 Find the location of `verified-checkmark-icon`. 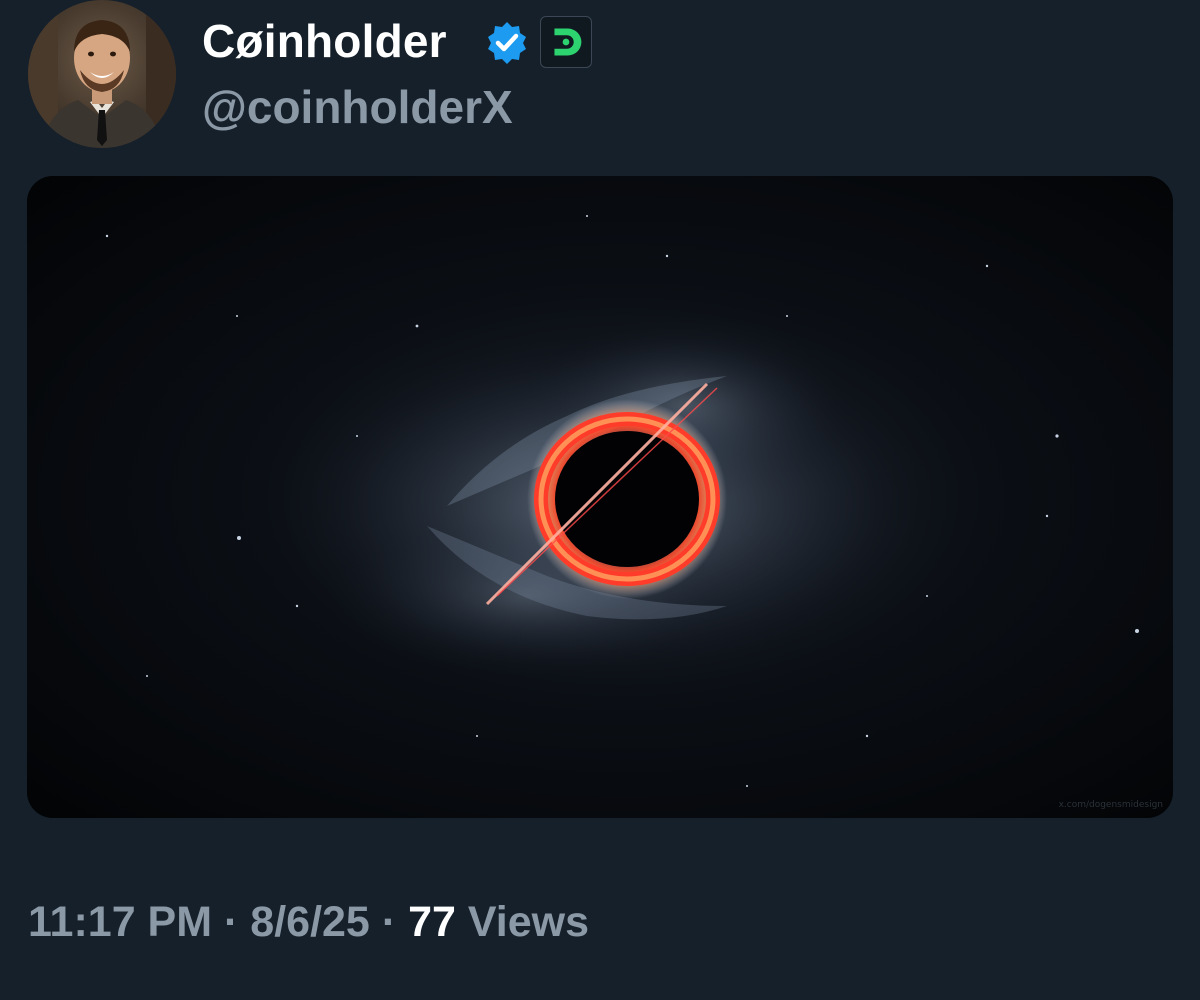

verified-checkmark-icon is located at coordinates (507, 43).